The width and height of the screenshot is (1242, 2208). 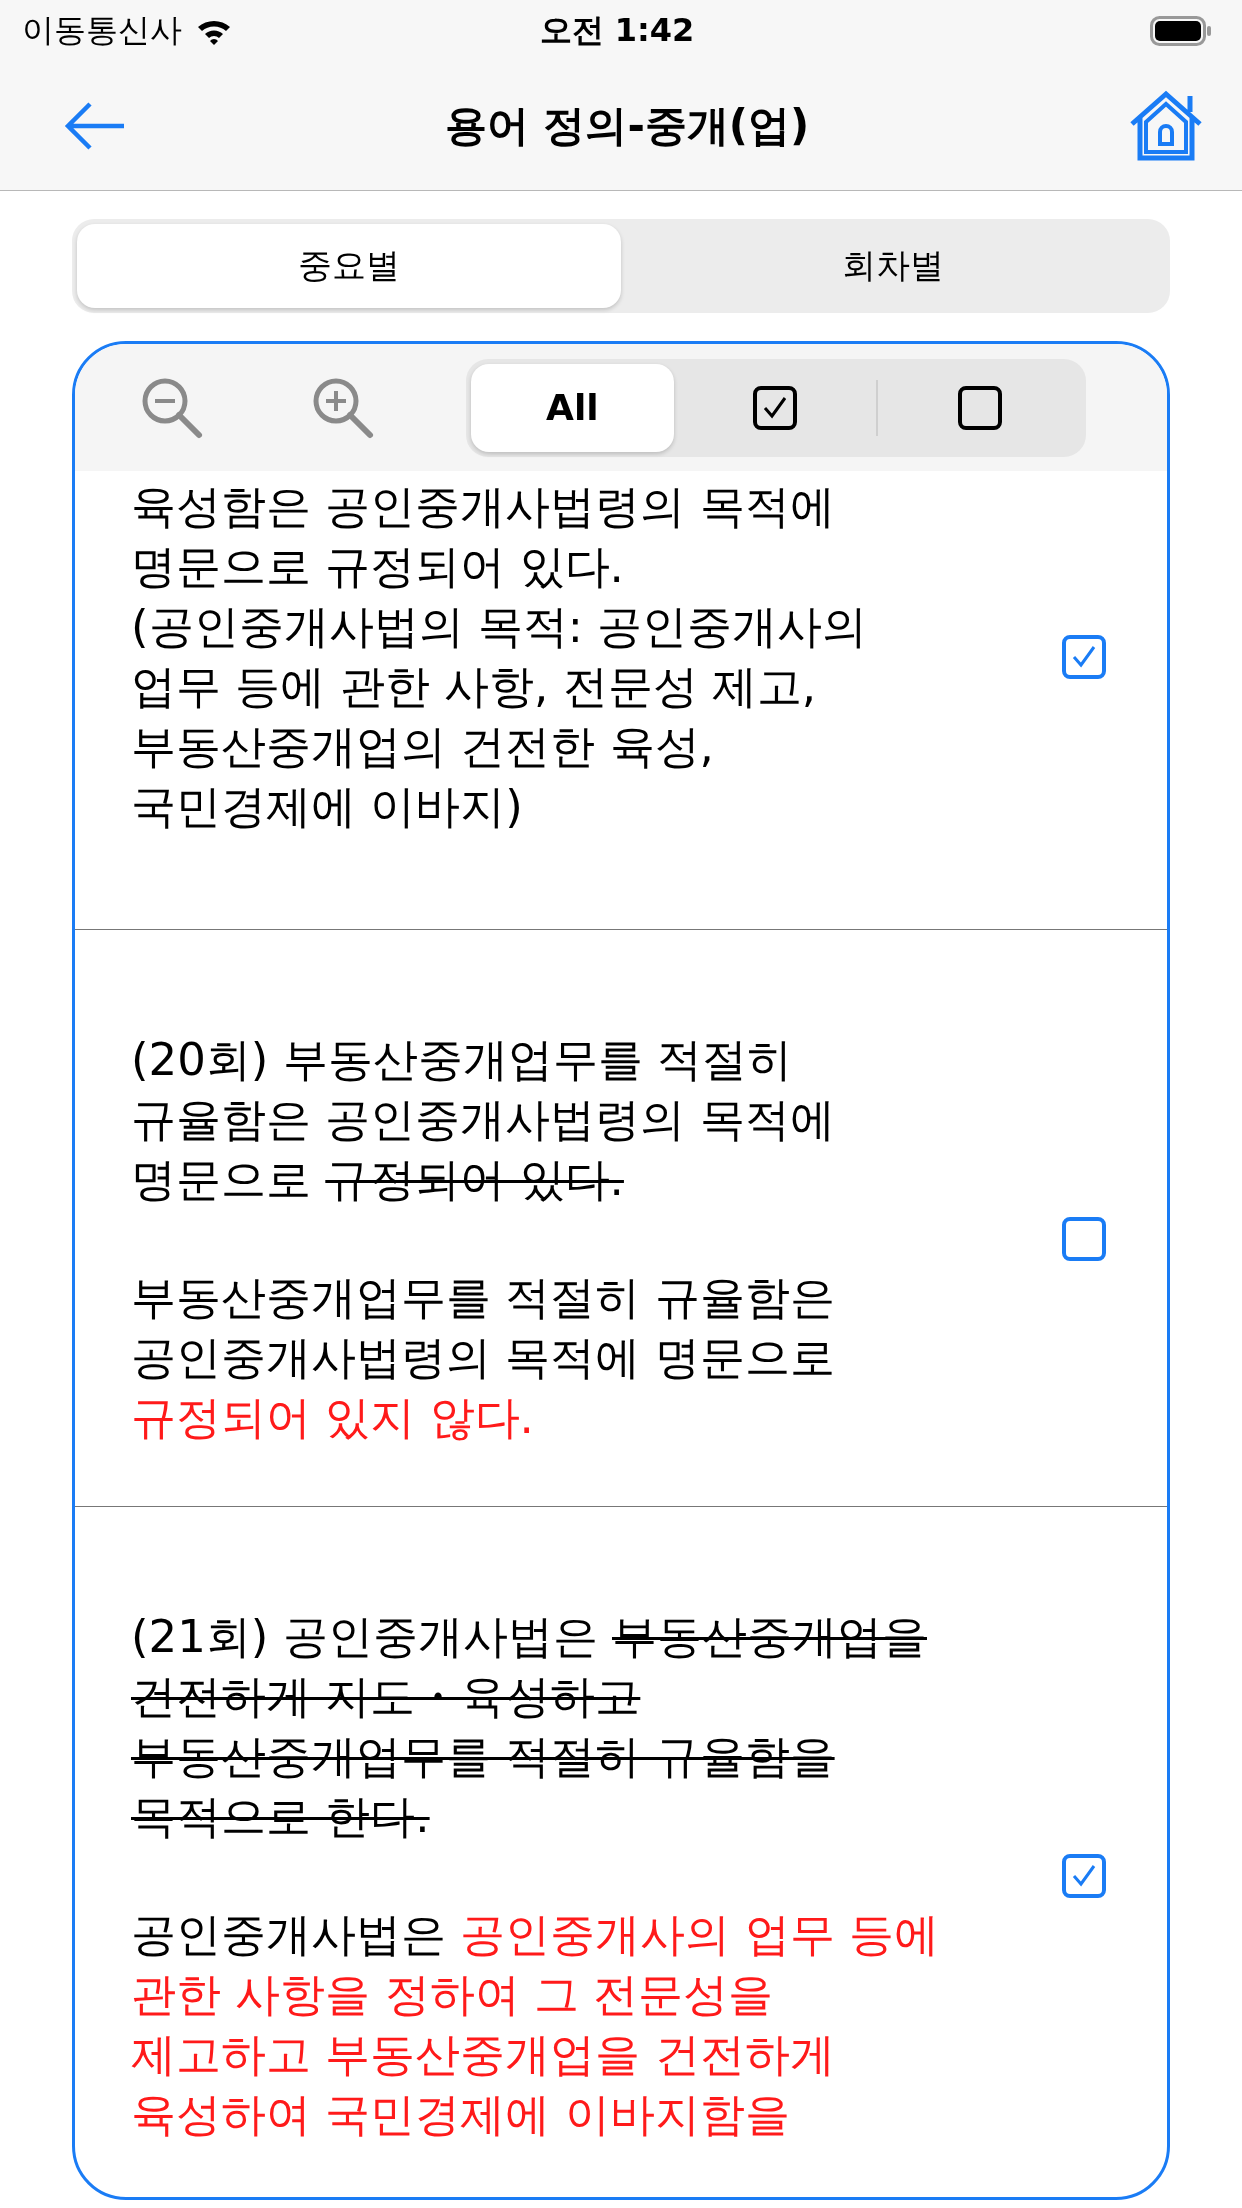 I want to click on home-button, so click(x=1166, y=126).